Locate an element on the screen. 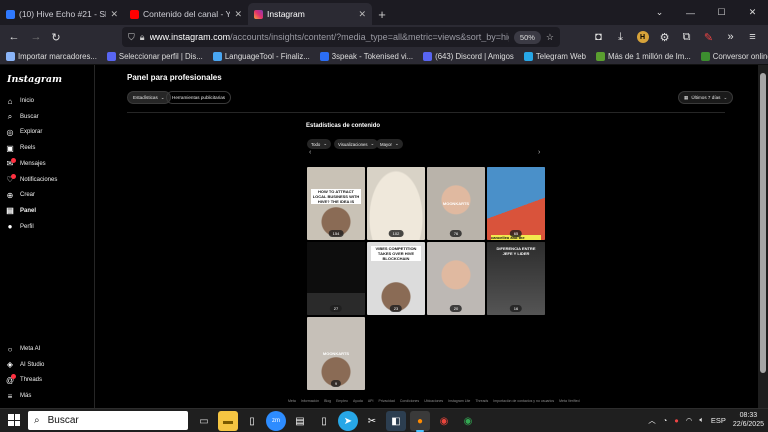 This screenshot has width=768, height=432. sidebar-item-notifications: ♡ Notificaciones is located at coordinates (31, 178).